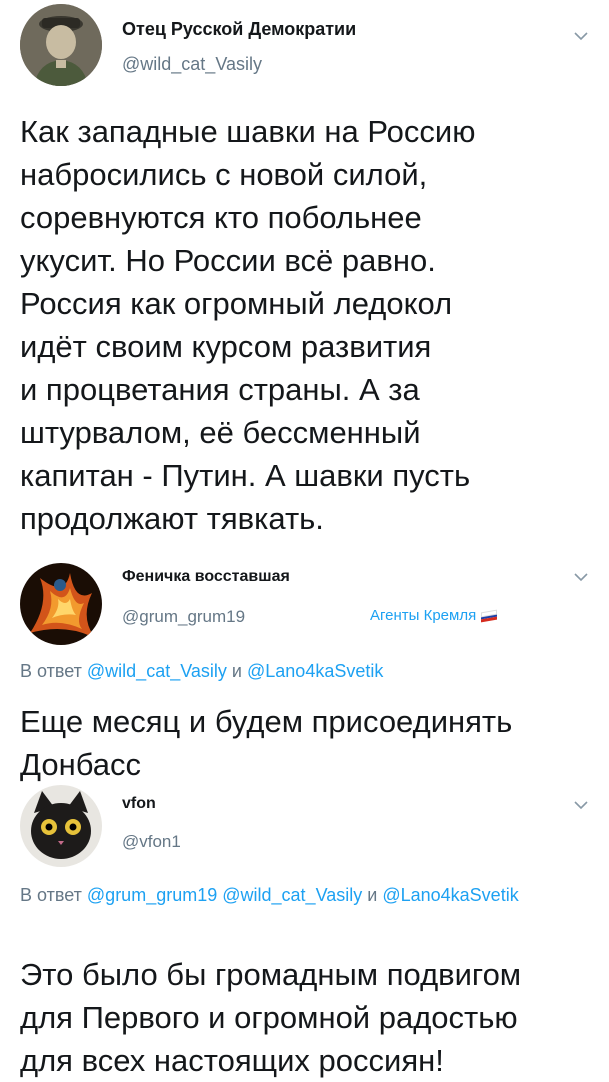  What do you see at coordinates (192, 64) in the screenshot?
I see `author-handle: @wild_cat_Vasily` at bounding box center [192, 64].